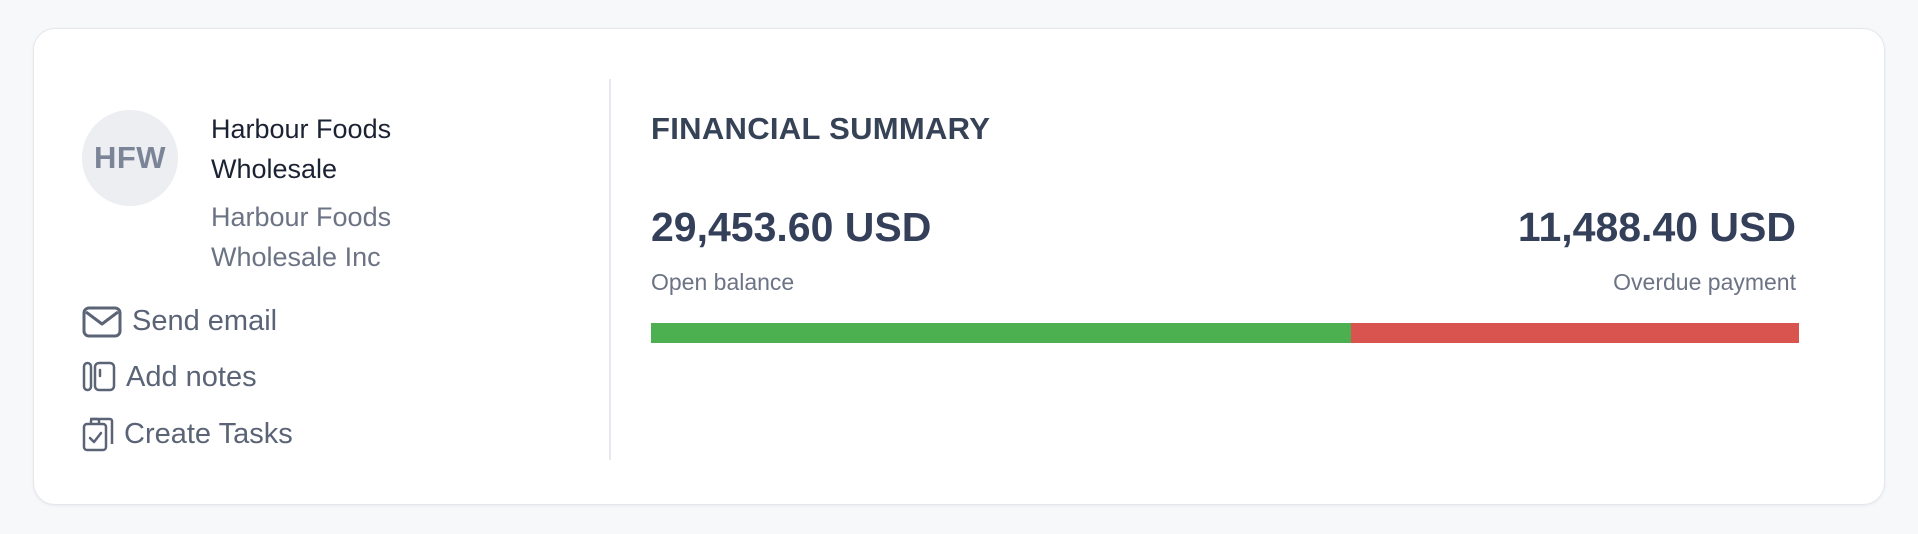 The image size is (1918, 534). What do you see at coordinates (301, 149) in the screenshot?
I see `customer-name: Harbour Foods Wholesale` at bounding box center [301, 149].